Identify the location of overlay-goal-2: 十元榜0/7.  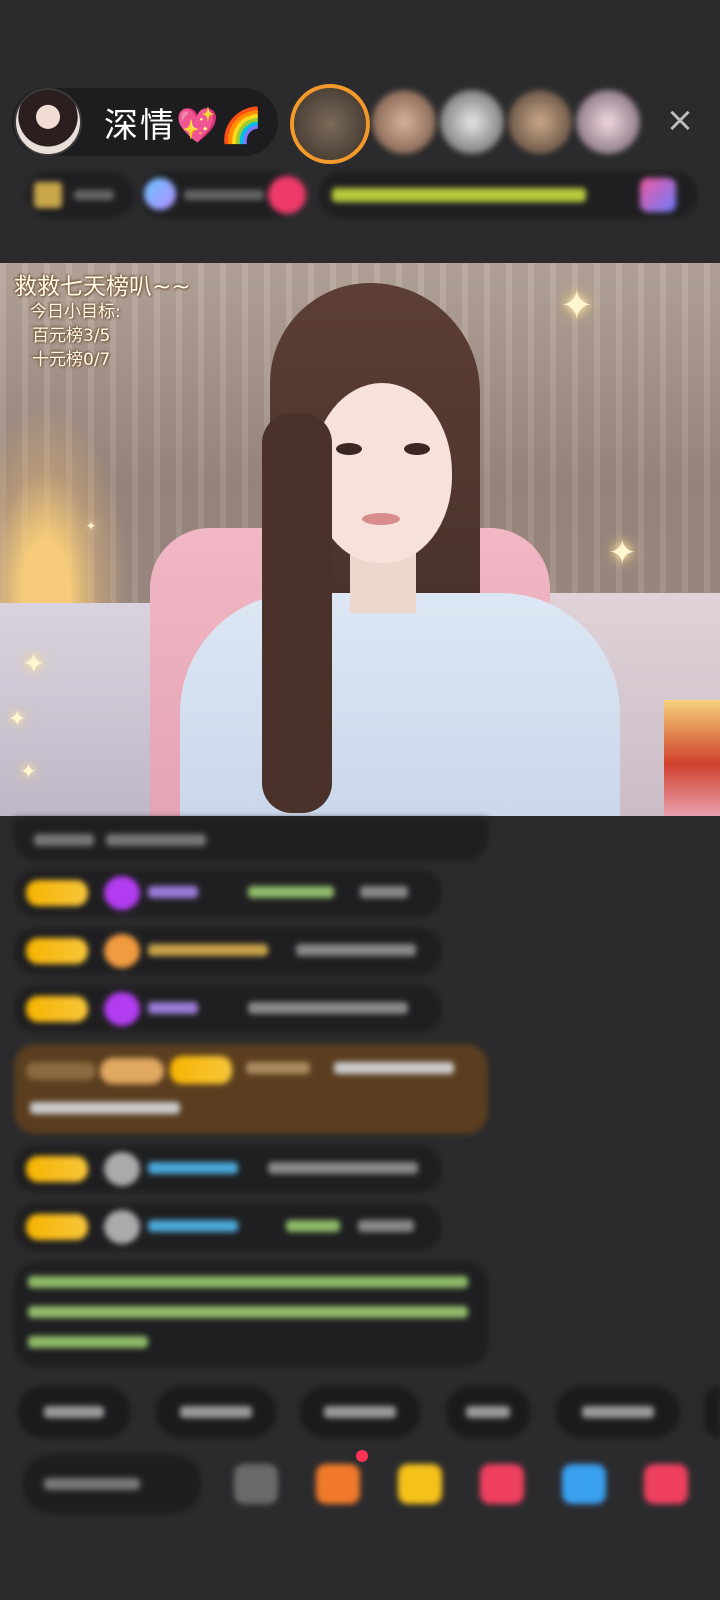
(71, 360).